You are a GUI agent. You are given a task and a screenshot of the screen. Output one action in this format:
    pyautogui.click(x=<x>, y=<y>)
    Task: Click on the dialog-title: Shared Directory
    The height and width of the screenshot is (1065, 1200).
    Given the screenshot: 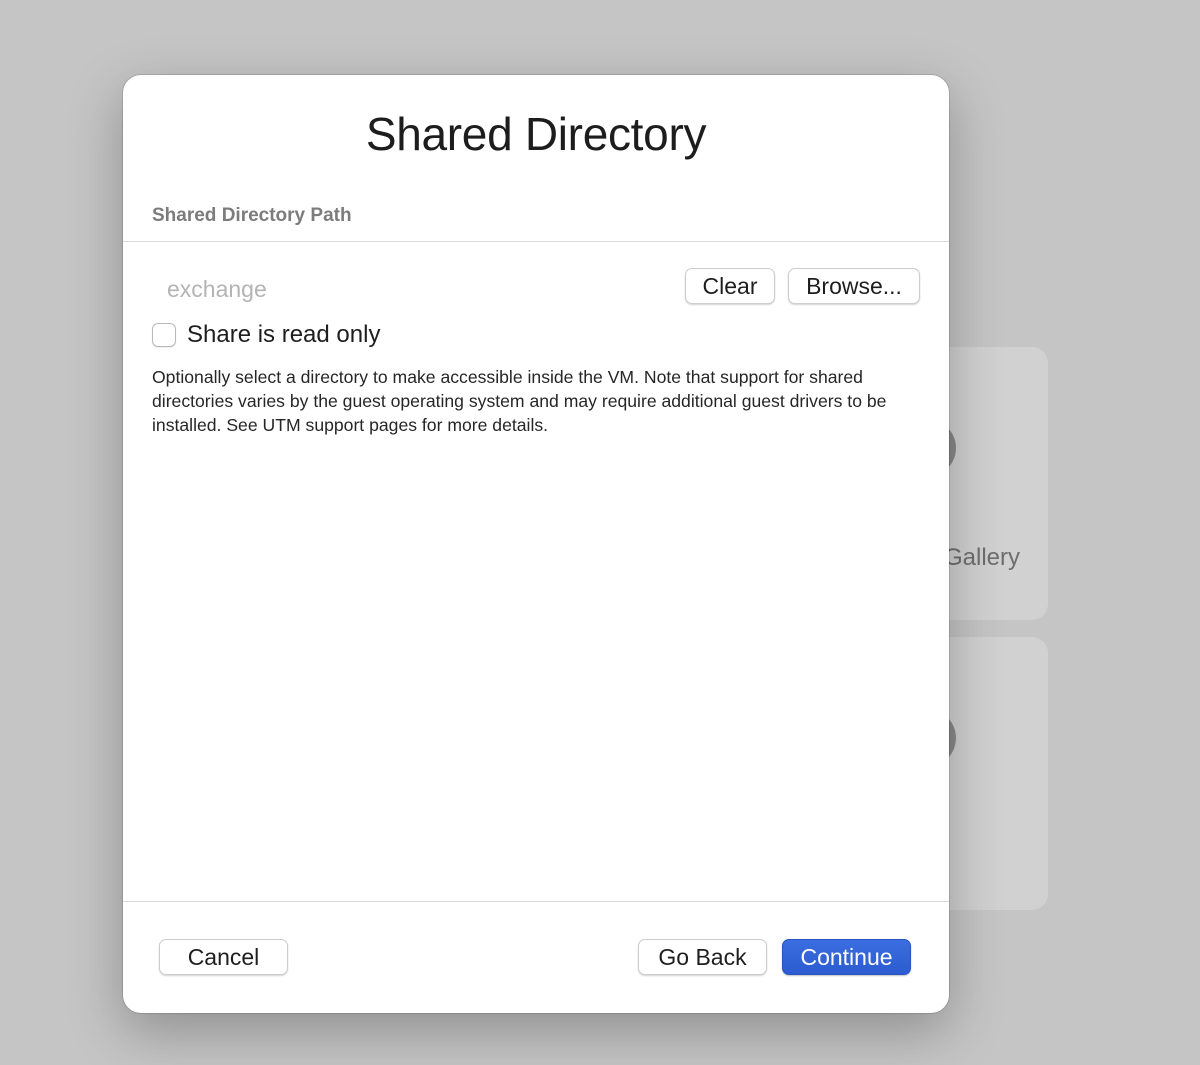 What is the action you would take?
    pyautogui.click(x=536, y=134)
    